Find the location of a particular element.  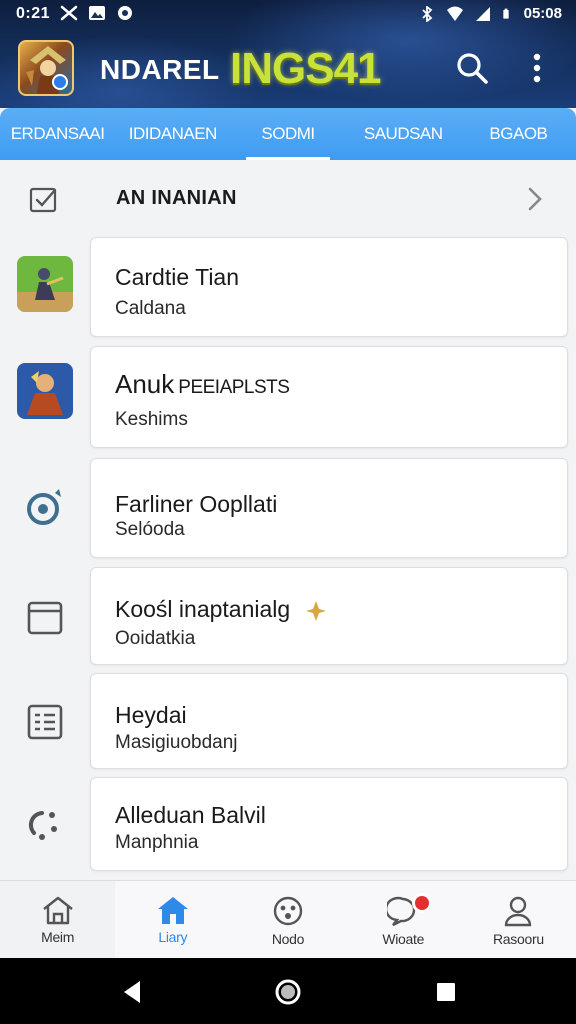

tab-2-active: SODMI is located at coordinates (287, 134).